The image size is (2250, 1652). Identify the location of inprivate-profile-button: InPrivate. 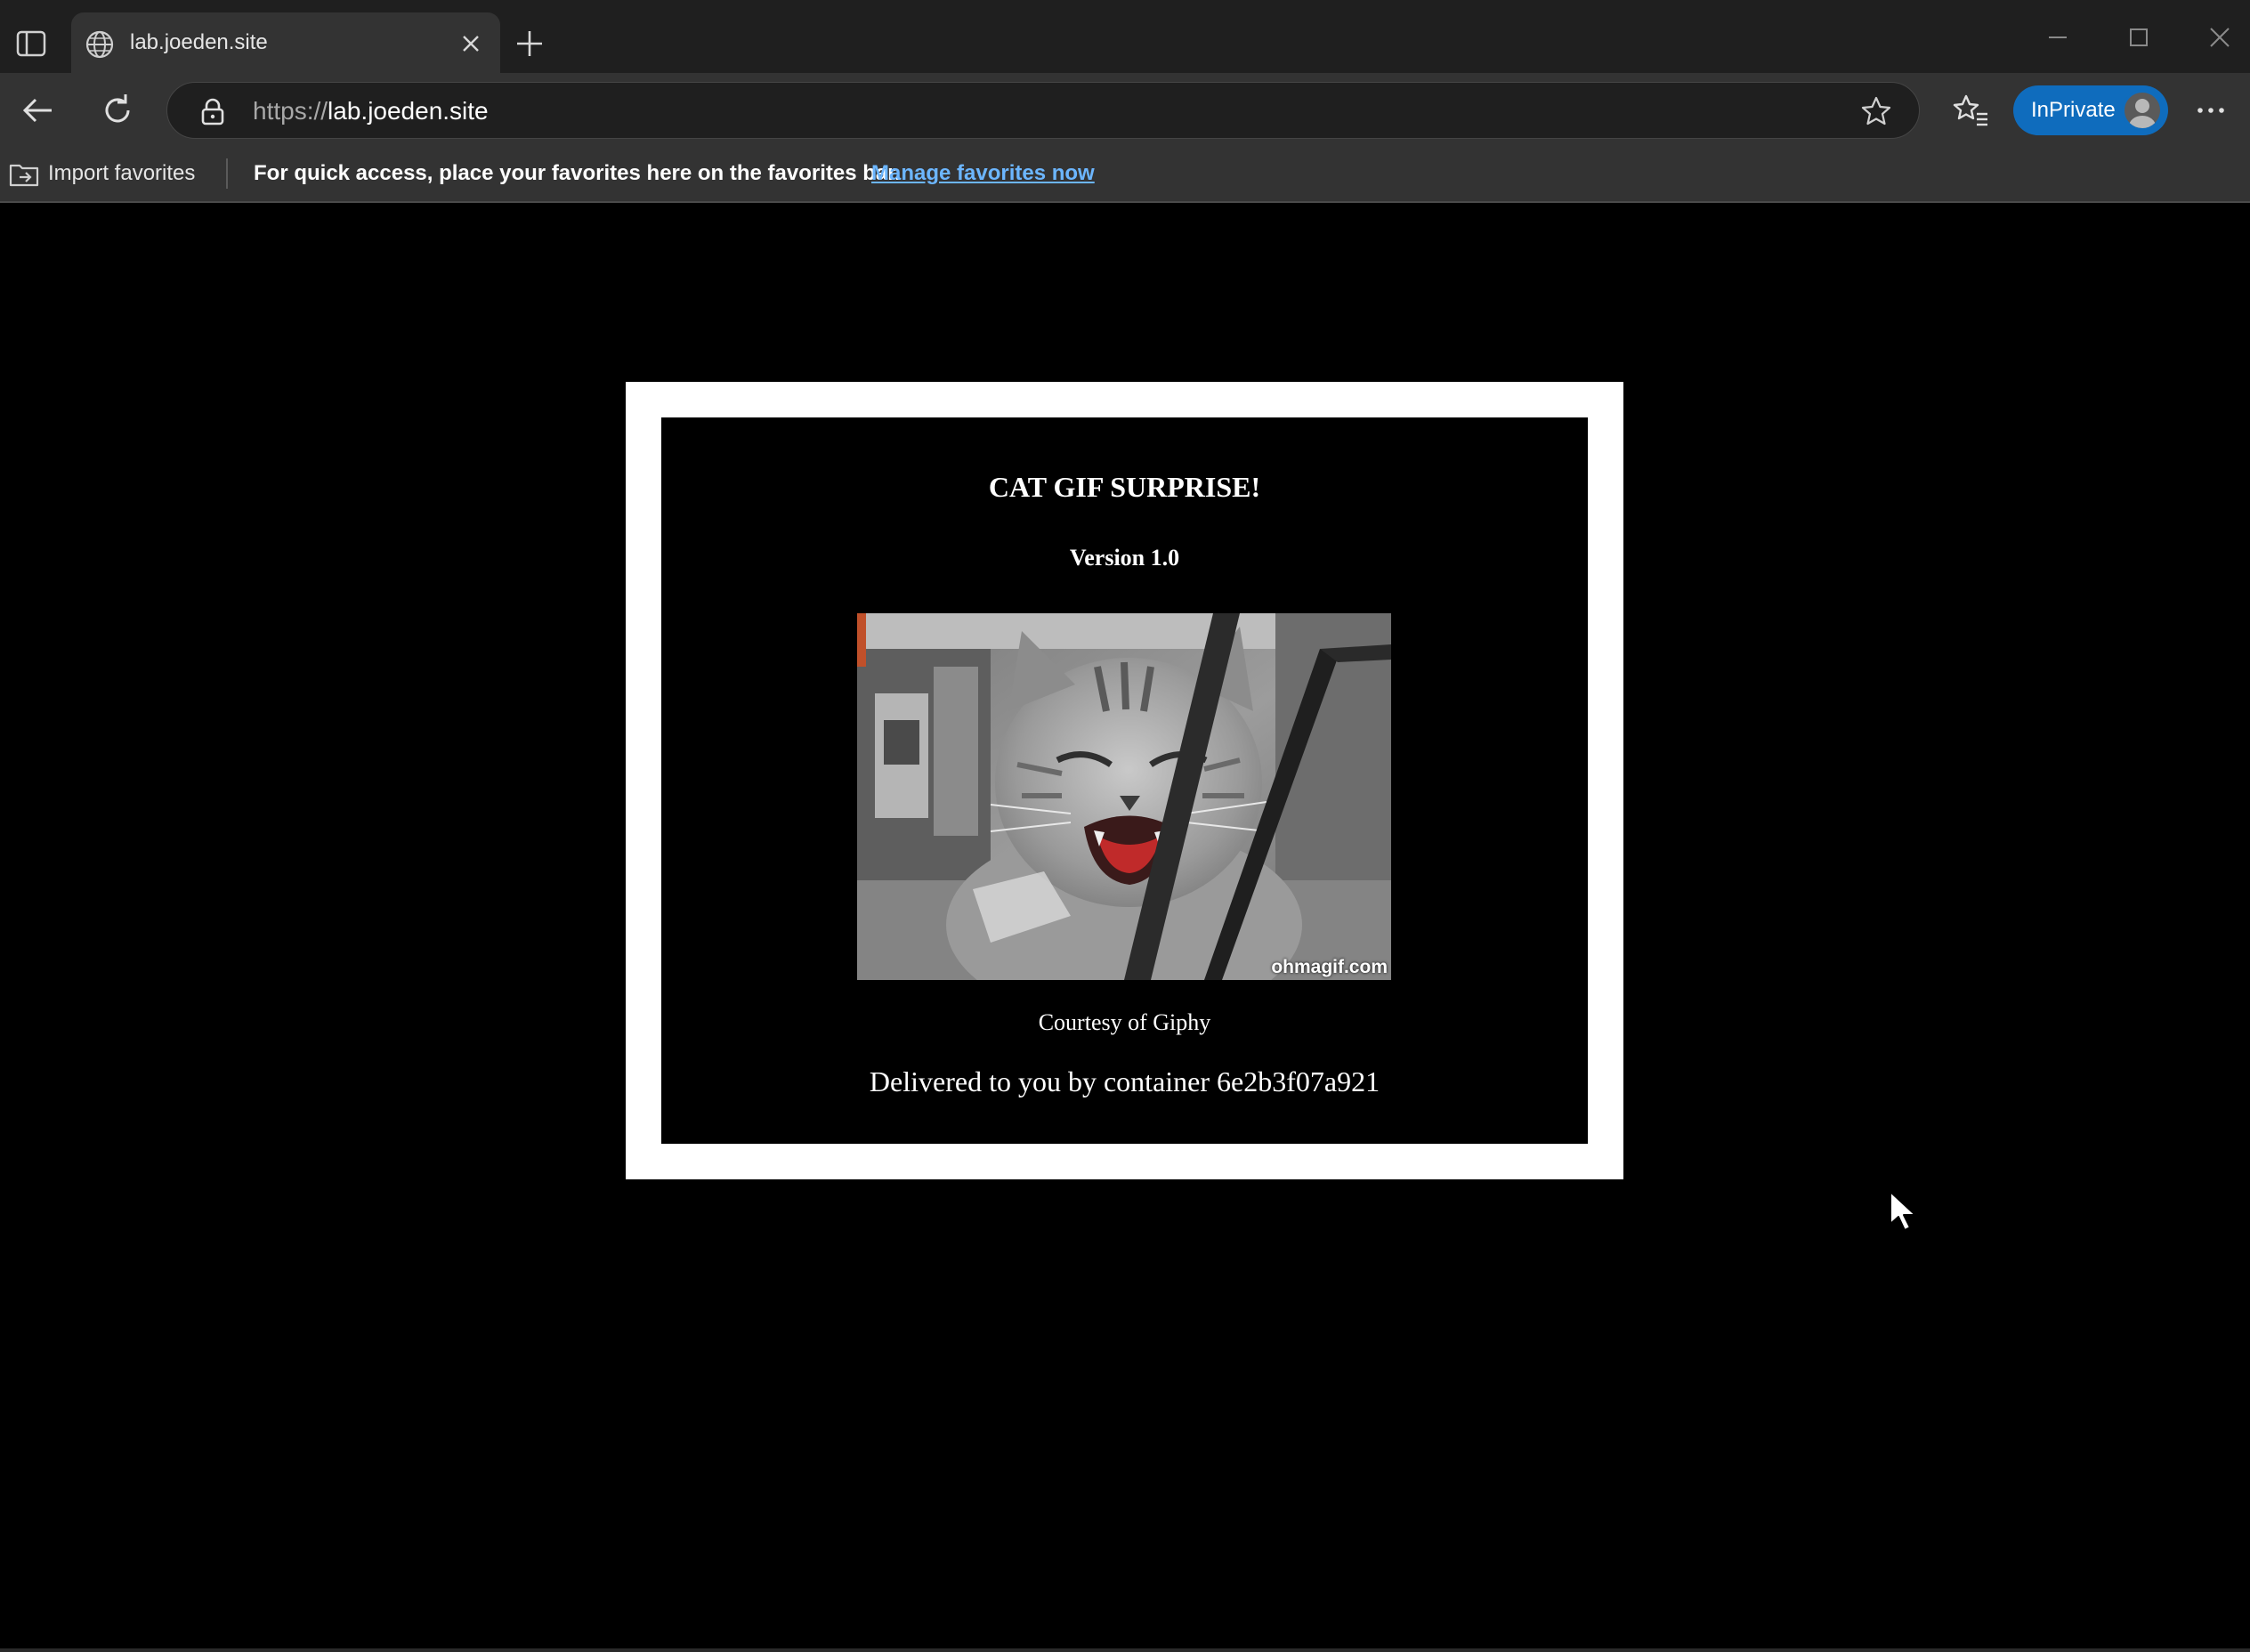
(2090, 110).